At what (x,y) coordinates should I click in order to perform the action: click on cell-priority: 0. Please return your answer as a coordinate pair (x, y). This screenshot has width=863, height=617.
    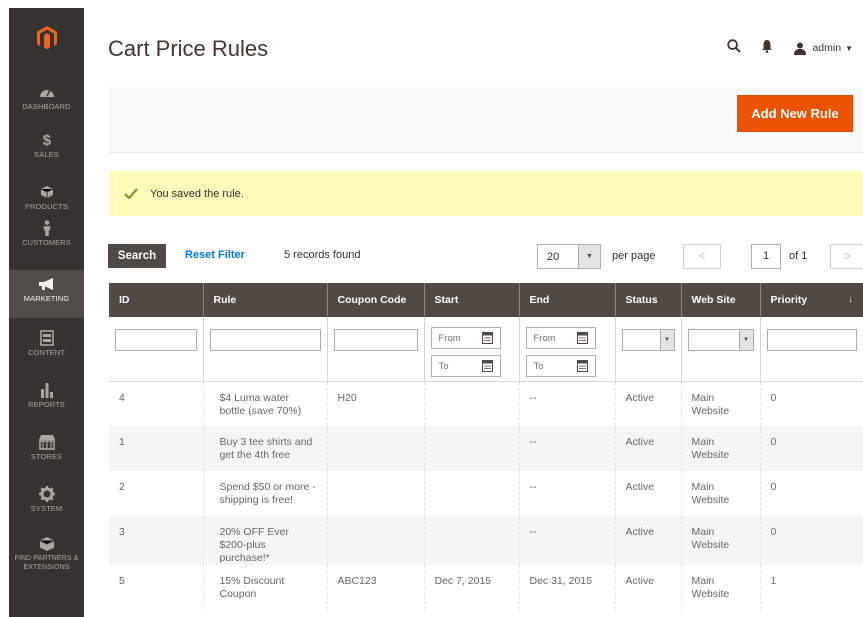
    Looking at the image, I should click on (811, 448).